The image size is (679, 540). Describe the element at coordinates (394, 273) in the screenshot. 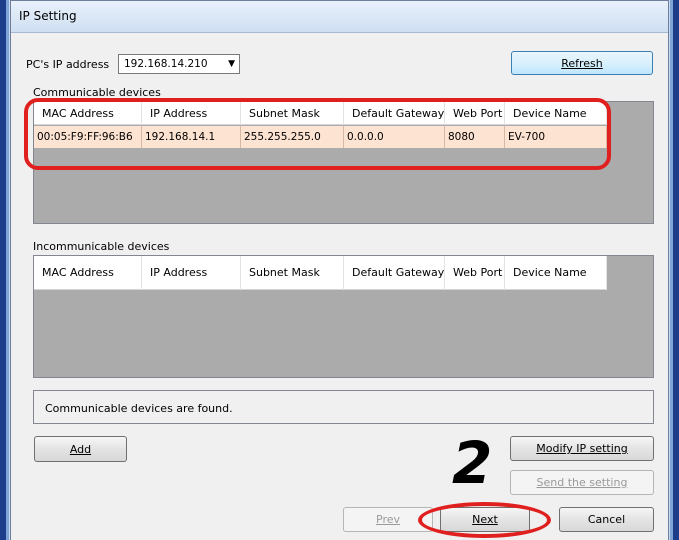

I see `column-header-gateway: Default Gateway` at that location.